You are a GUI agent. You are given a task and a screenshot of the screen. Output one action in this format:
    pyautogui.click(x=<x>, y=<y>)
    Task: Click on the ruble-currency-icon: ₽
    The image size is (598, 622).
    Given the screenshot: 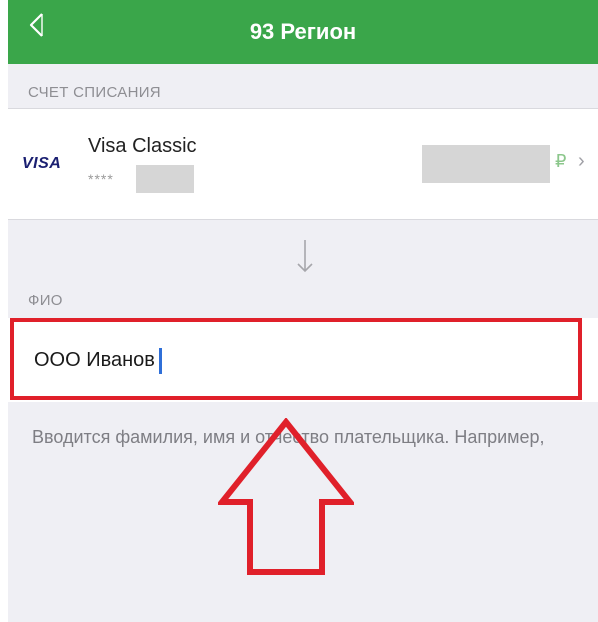 What is the action you would take?
    pyautogui.click(x=561, y=161)
    